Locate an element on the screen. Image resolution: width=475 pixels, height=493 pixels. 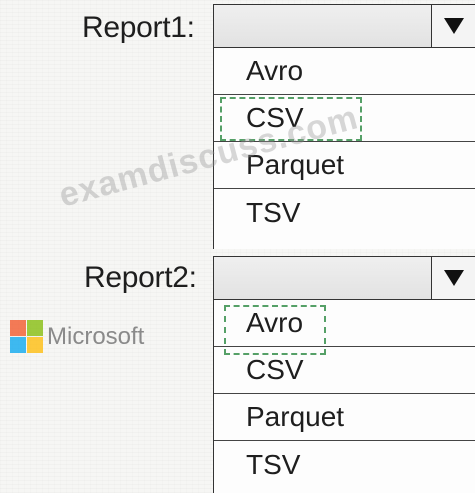
logo-square-green is located at coordinates (35, 328).